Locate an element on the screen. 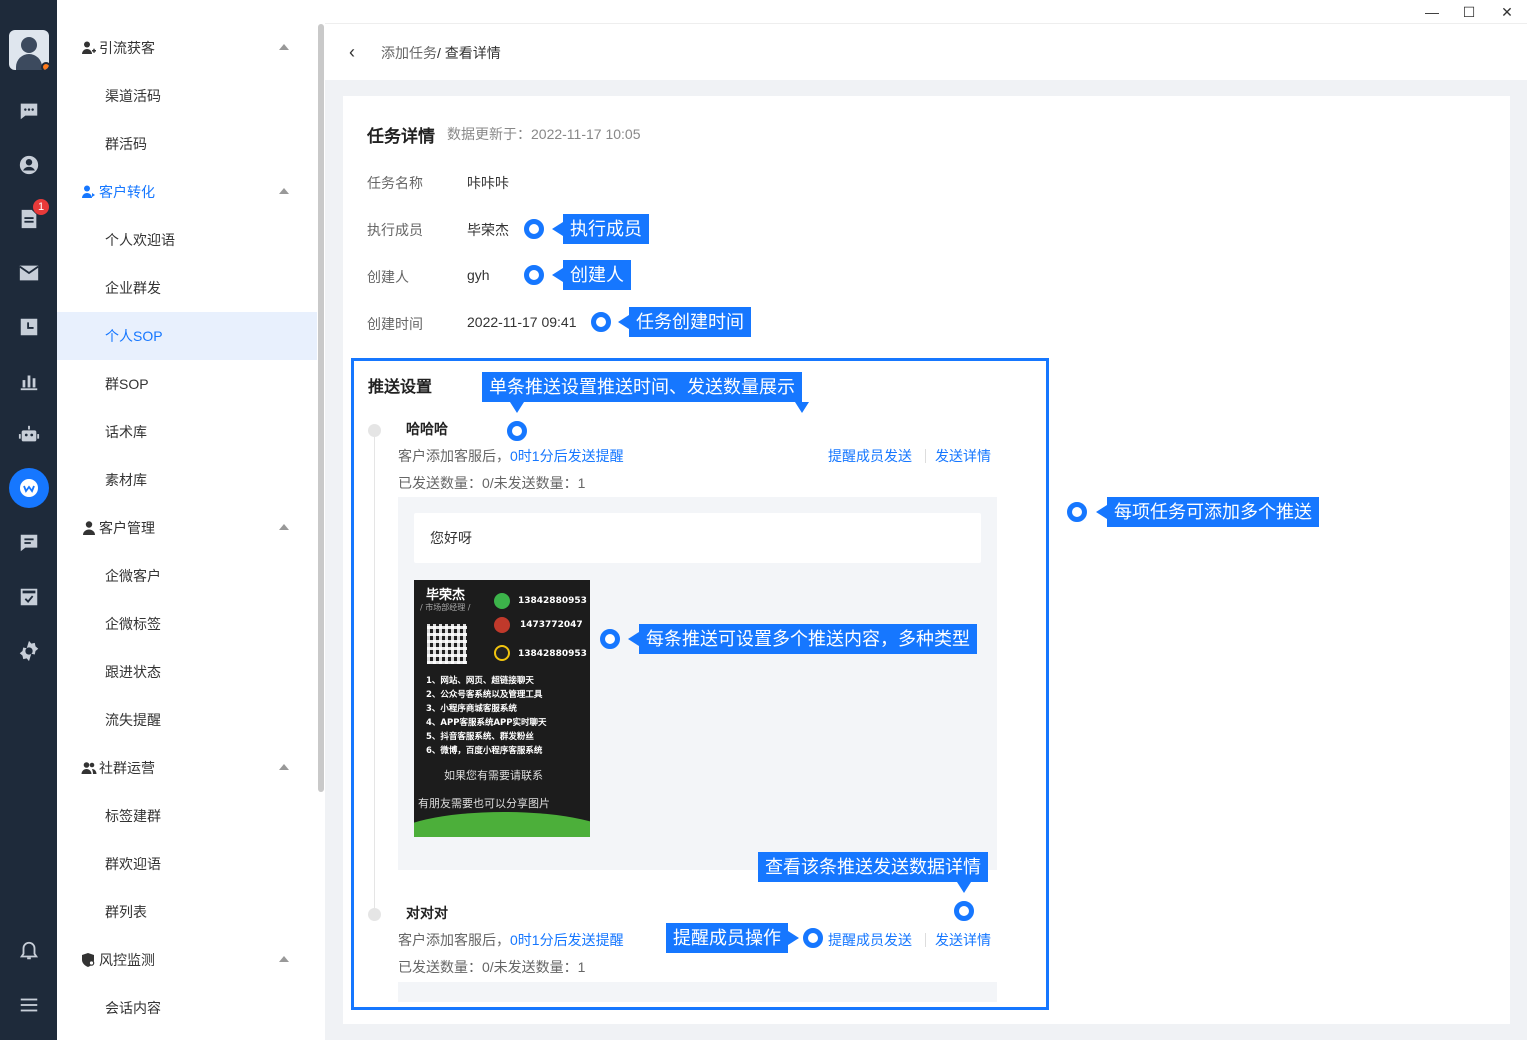  settings-icon is located at coordinates (29, 651).